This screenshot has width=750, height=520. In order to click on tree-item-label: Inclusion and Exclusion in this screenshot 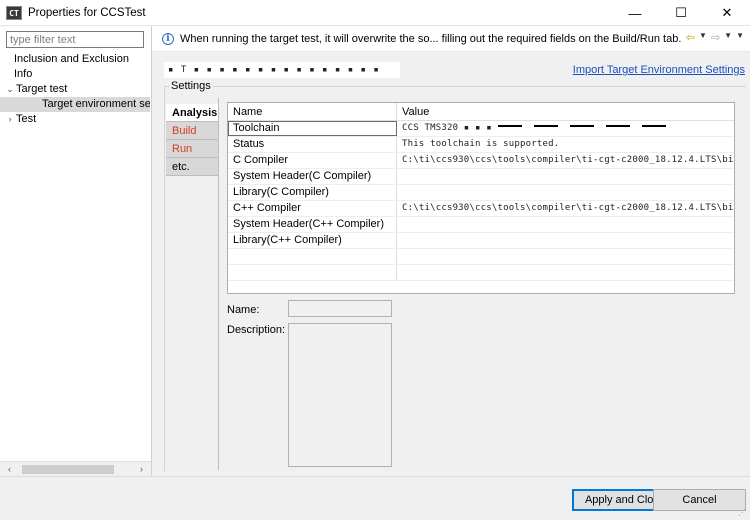, I will do `click(71, 59)`.